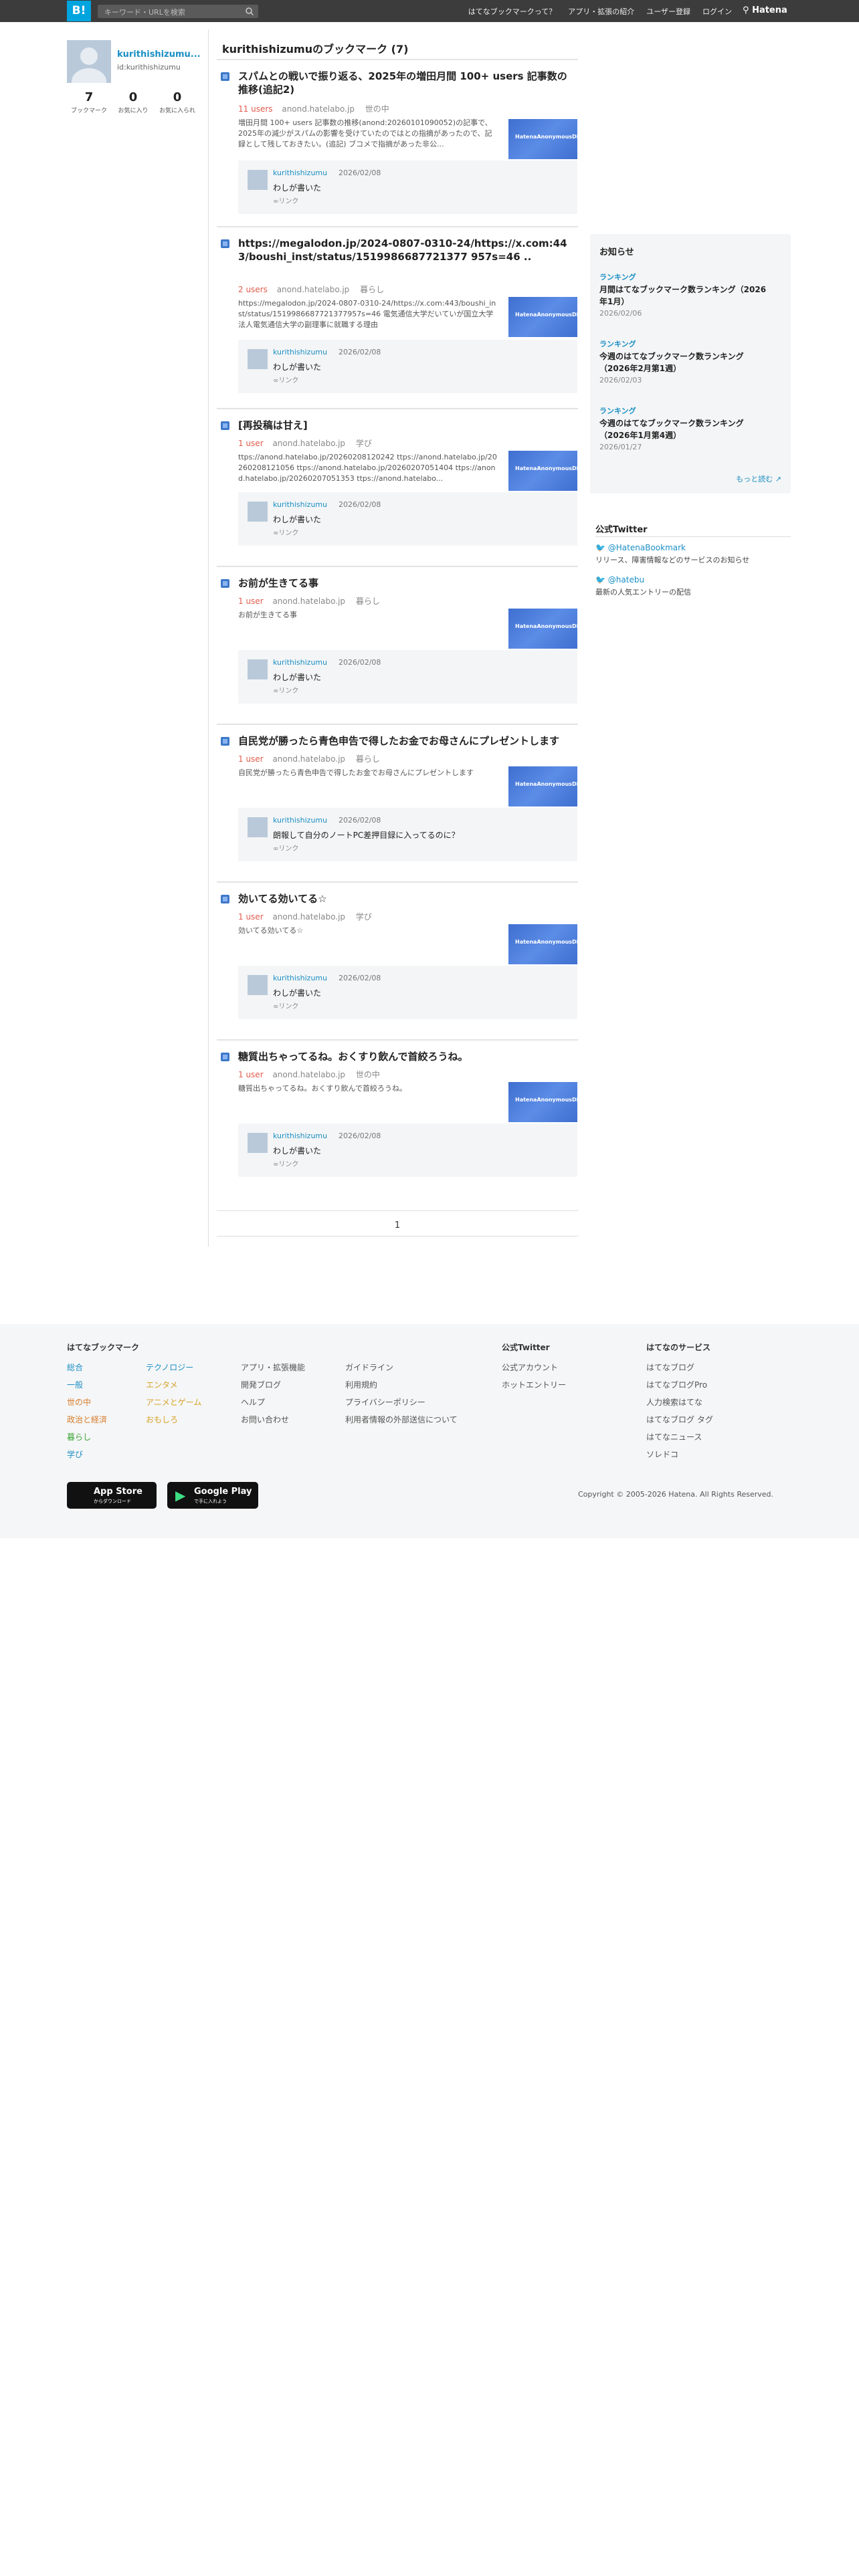  I want to click on footer-cat: テクノロジー, so click(174, 1367).